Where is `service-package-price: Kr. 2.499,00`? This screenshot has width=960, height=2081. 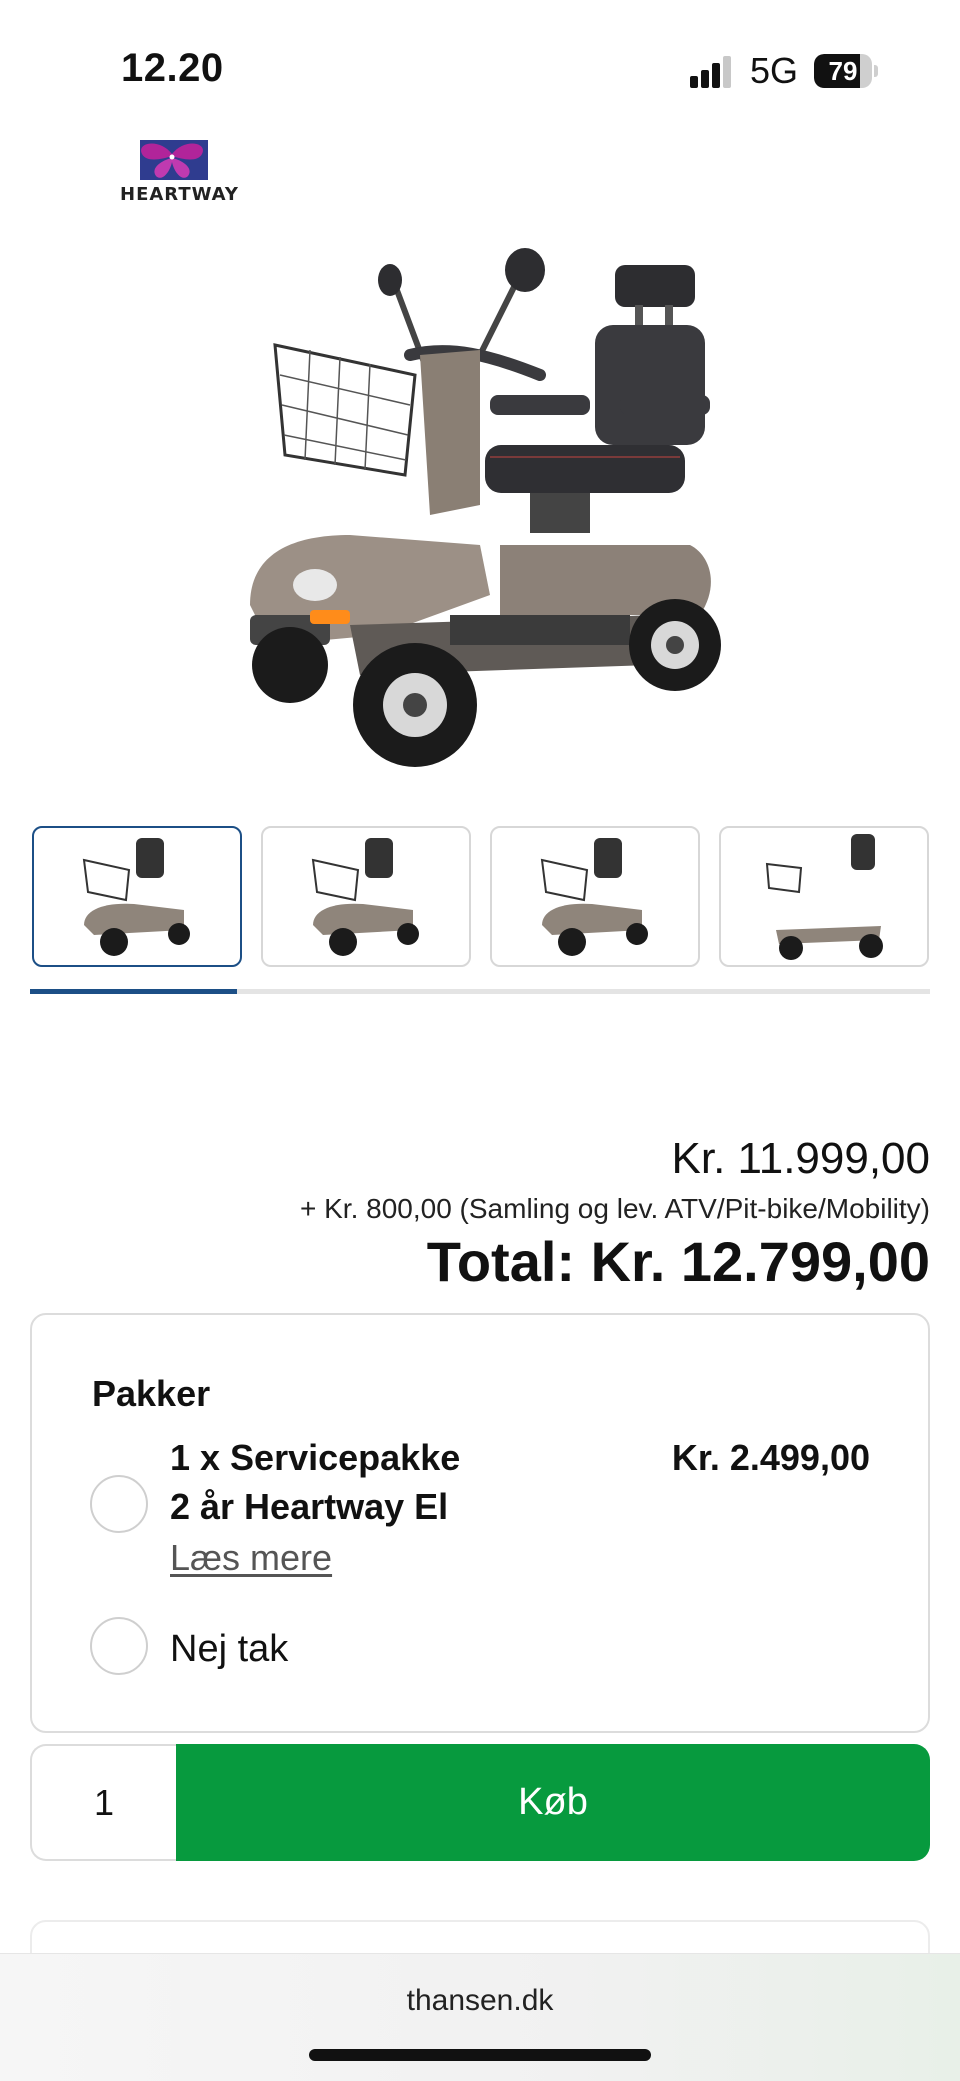
service-package-price: Kr. 2.499,00 is located at coordinates (770, 1457).